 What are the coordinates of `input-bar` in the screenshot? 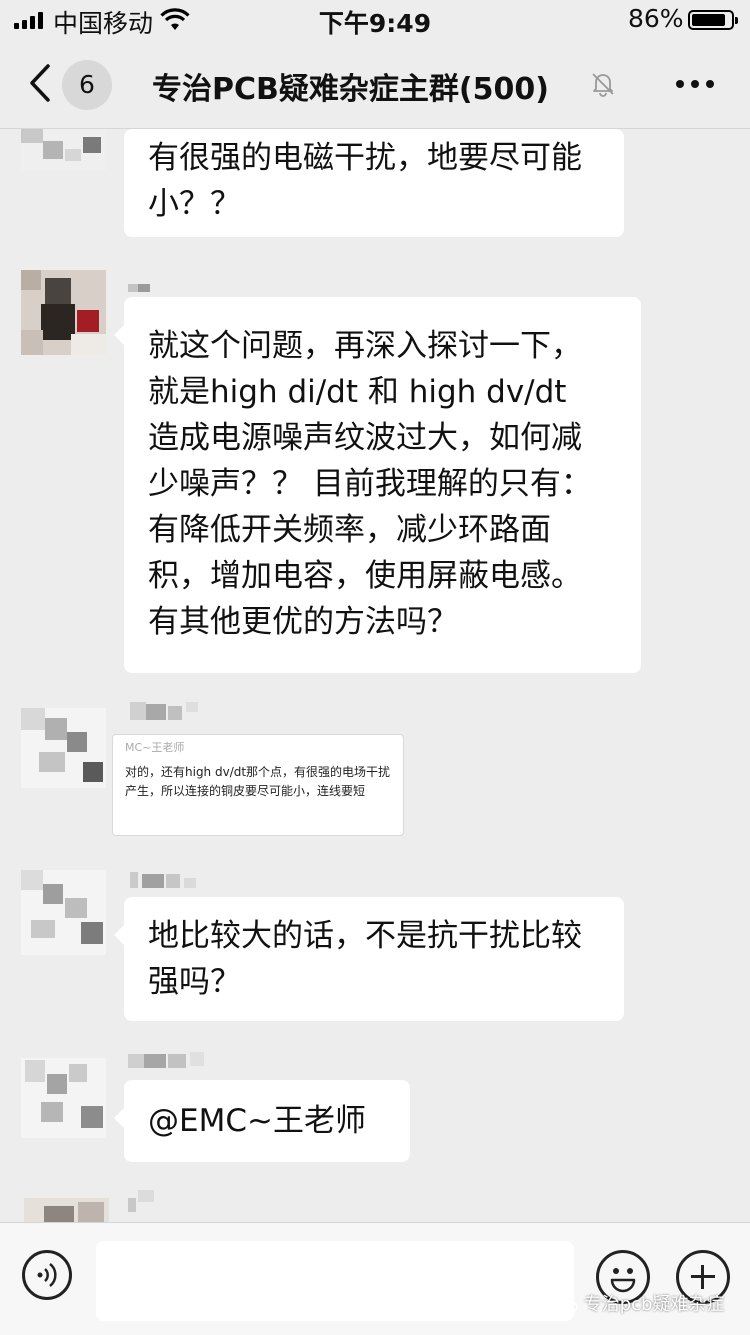 It's located at (375, 1278).